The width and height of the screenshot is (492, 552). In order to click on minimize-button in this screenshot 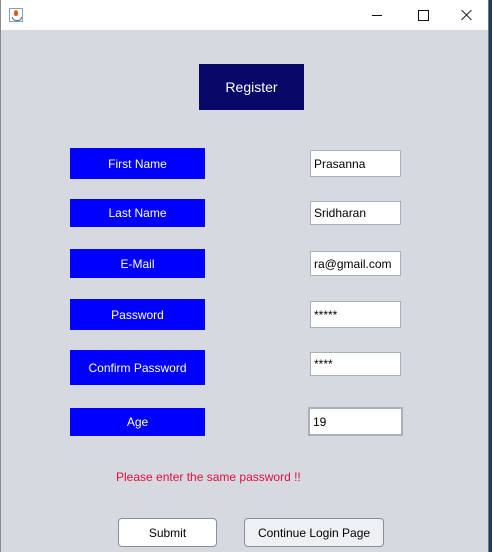, I will do `click(377, 15)`.